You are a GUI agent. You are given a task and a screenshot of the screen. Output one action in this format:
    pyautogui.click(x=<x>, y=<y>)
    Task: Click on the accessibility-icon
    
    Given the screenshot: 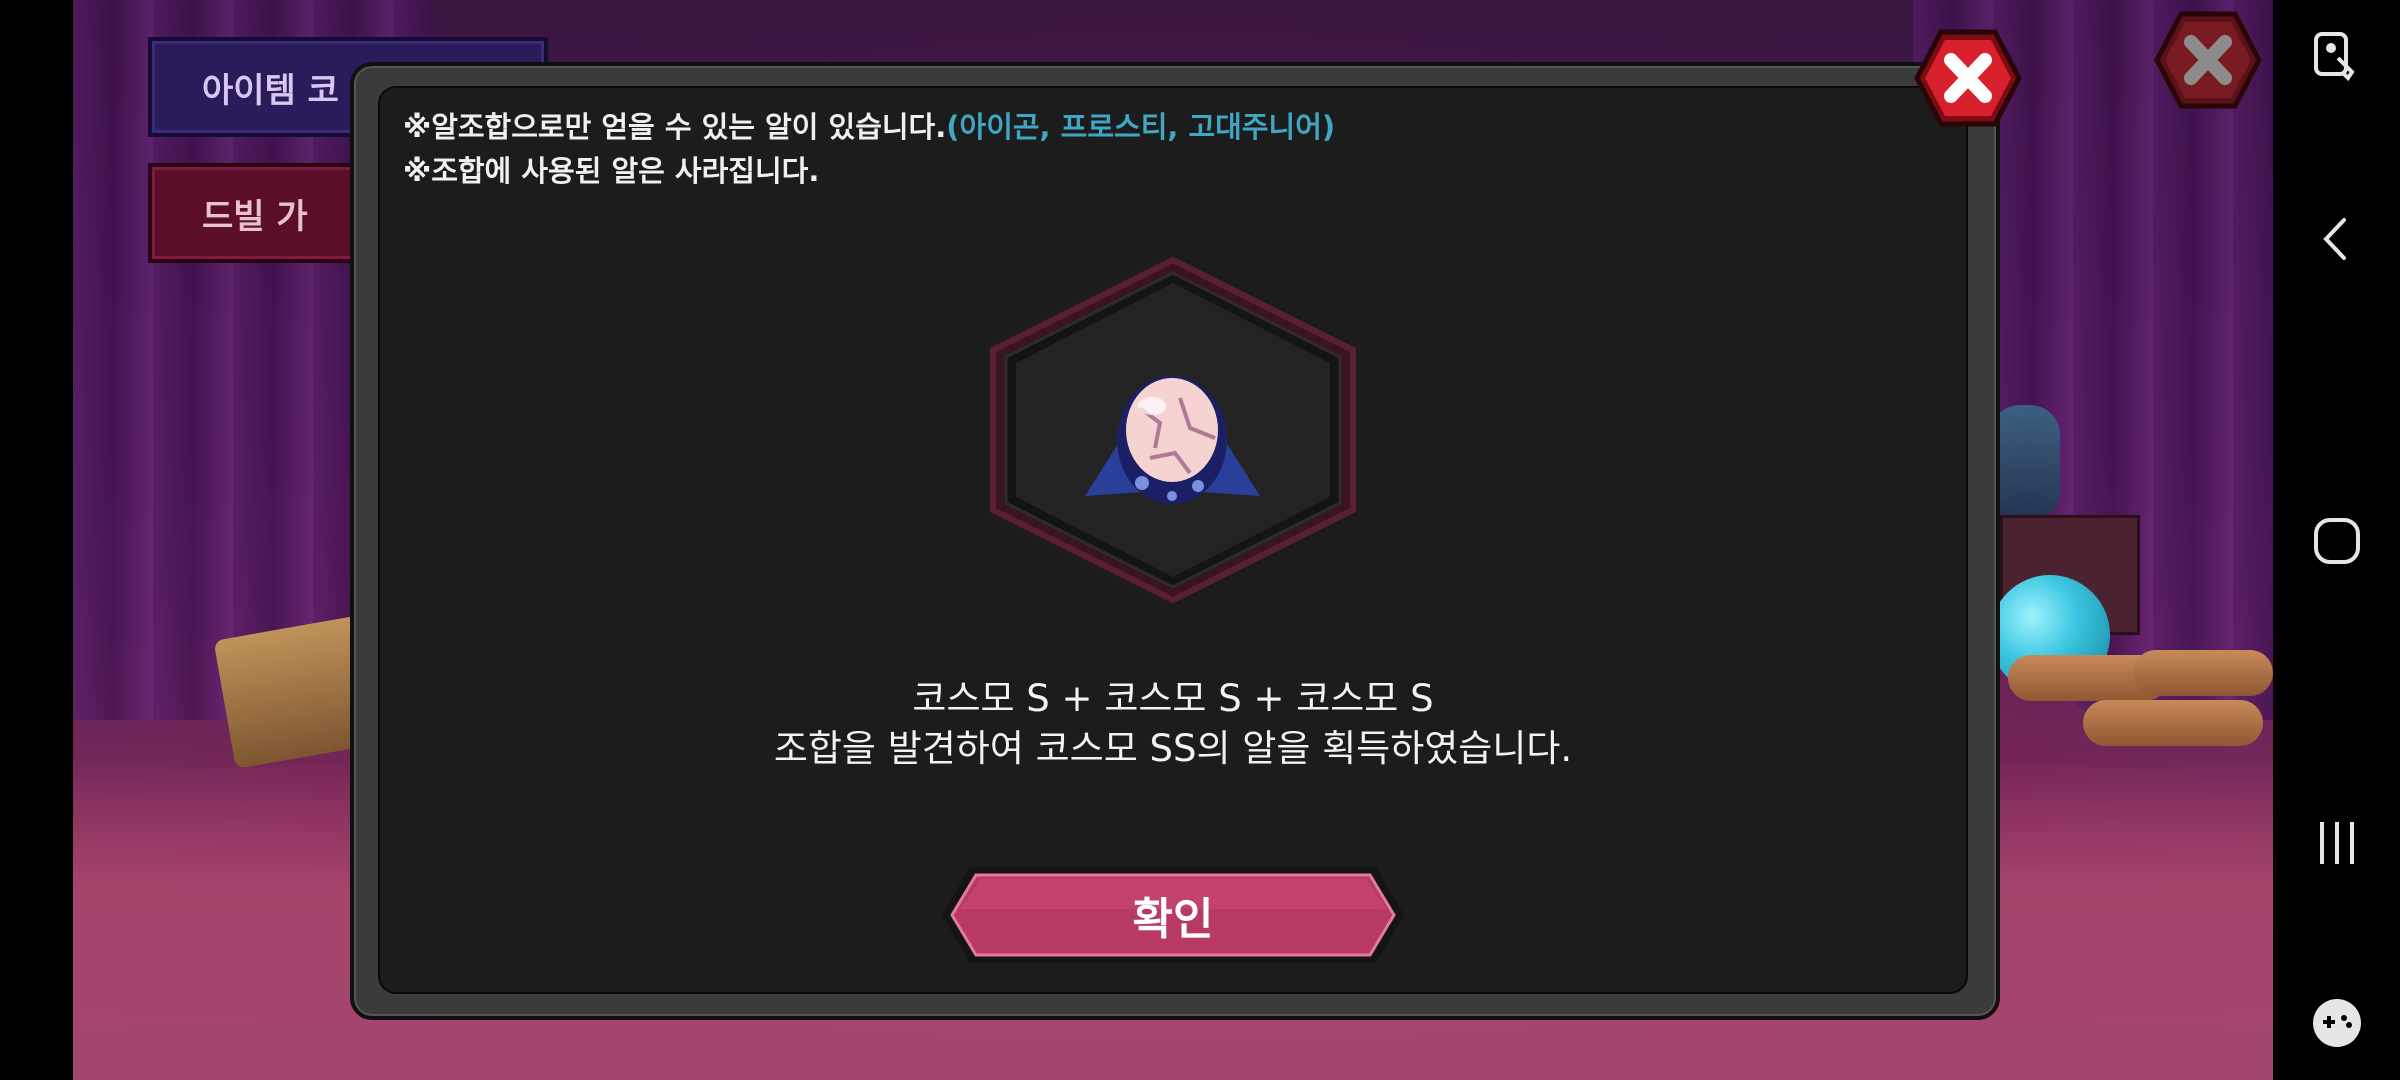 What is the action you would take?
    pyautogui.click(x=2337, y=57)
    